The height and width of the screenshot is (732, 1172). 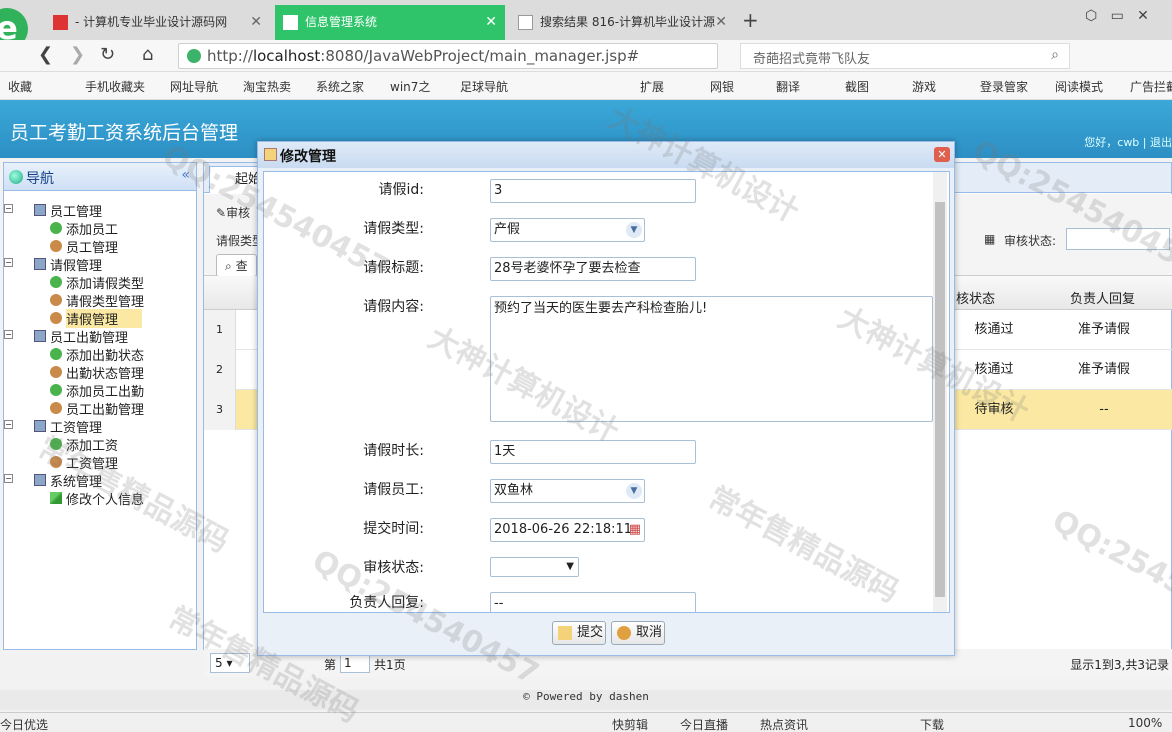 I want to click on leave-title-input: 28号老婆怀孕了要去检查, so click(x=593, y=269).